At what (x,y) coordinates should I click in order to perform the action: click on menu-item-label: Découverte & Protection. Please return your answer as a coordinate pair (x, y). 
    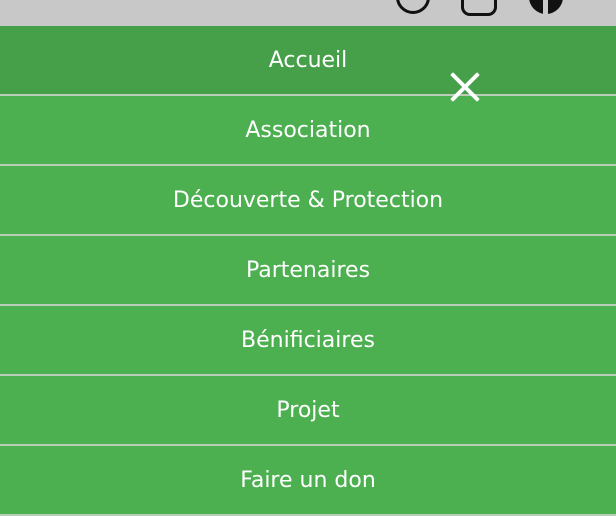
    Looking at the image, I should click on (308, 200).